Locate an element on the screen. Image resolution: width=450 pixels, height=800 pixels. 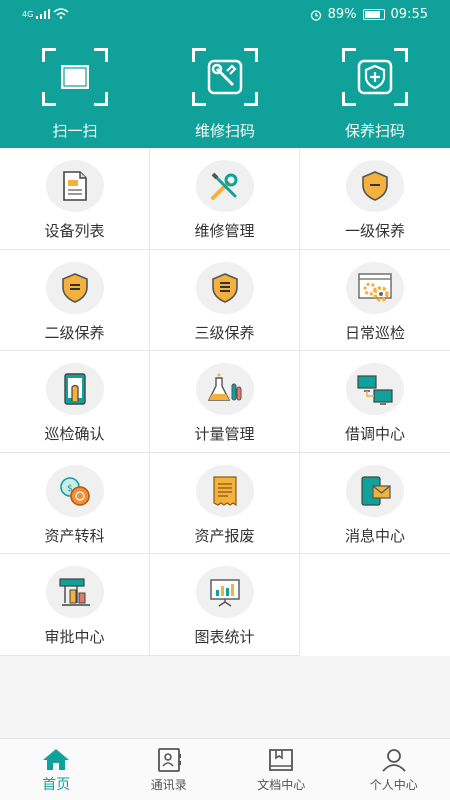
tab-contacts: 通讯录 is located at coordinates (169, 769).